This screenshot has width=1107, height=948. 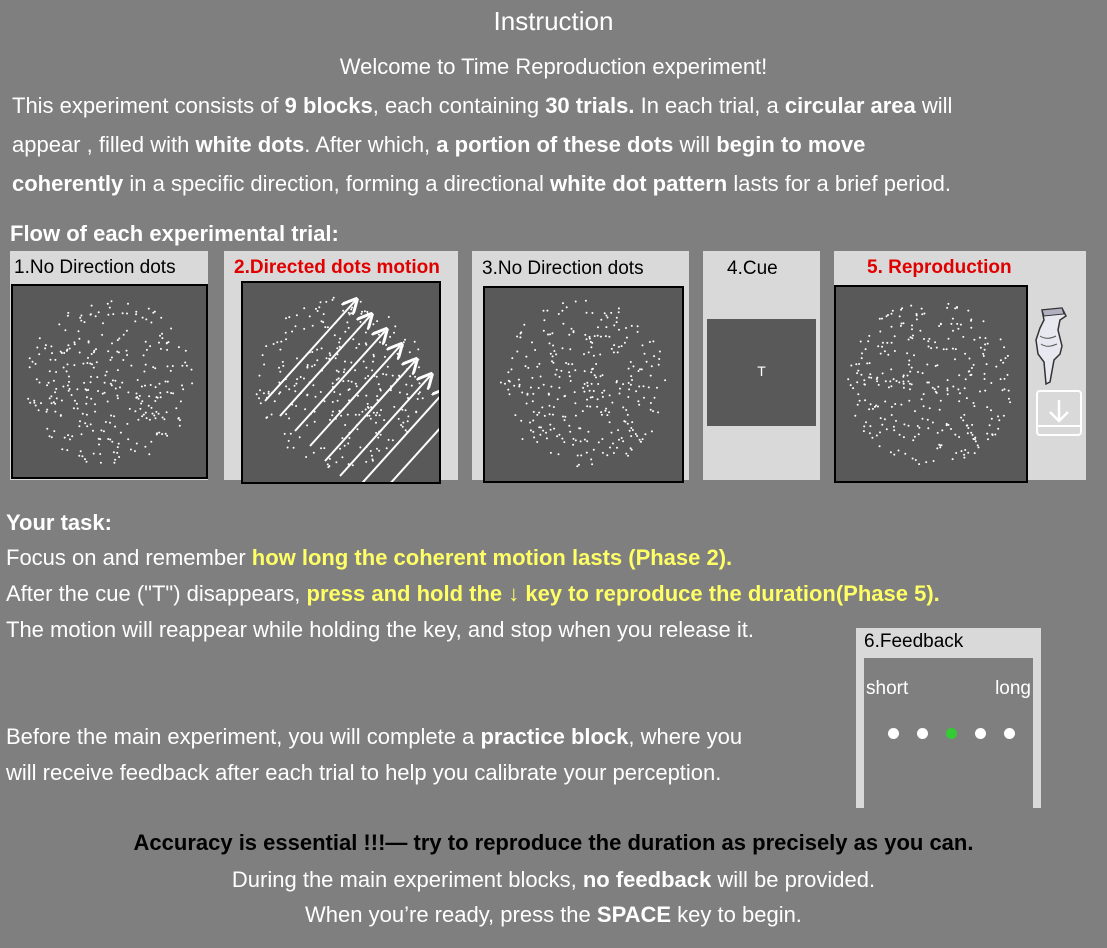 What do you see at coordinates (95, 267) in the screenshot?
I see `phase-1-label: 1.No Direction dots` at bounding box center [95, 267].